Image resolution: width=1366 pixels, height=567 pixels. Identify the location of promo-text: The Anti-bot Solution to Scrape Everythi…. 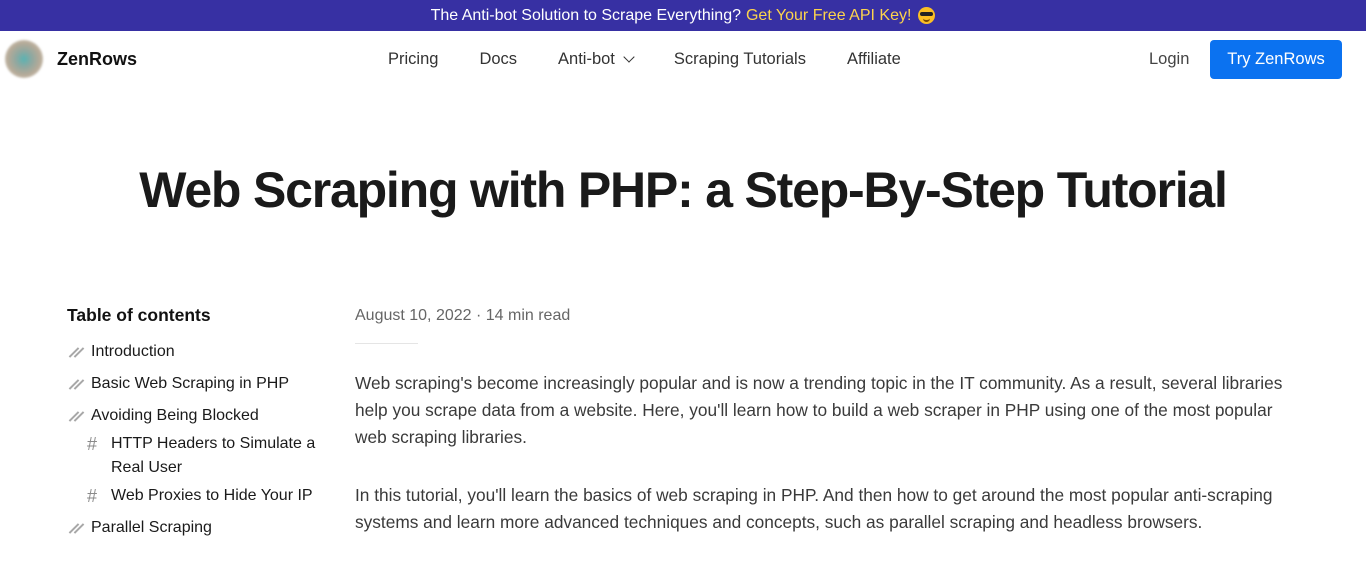
(585, 15).